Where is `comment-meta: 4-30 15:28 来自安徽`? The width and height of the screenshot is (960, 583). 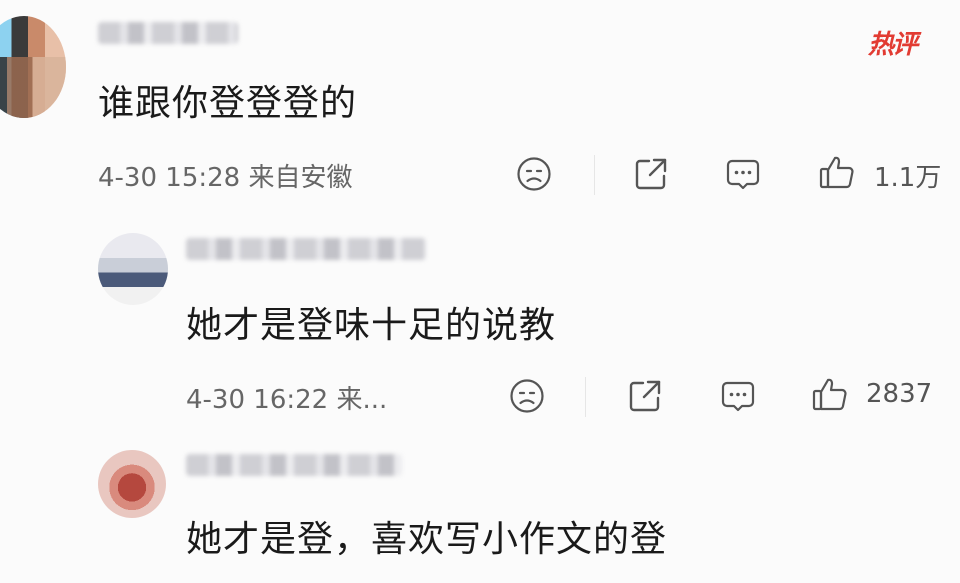 comment-meta: 4-30 15:28 来自安徽 is located at coordinates (225, 178).